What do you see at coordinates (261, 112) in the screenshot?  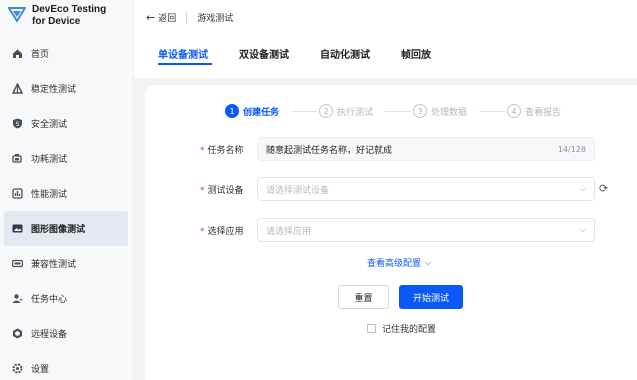 I see `step-label: 创建任务` at bounding box center [261, 112].